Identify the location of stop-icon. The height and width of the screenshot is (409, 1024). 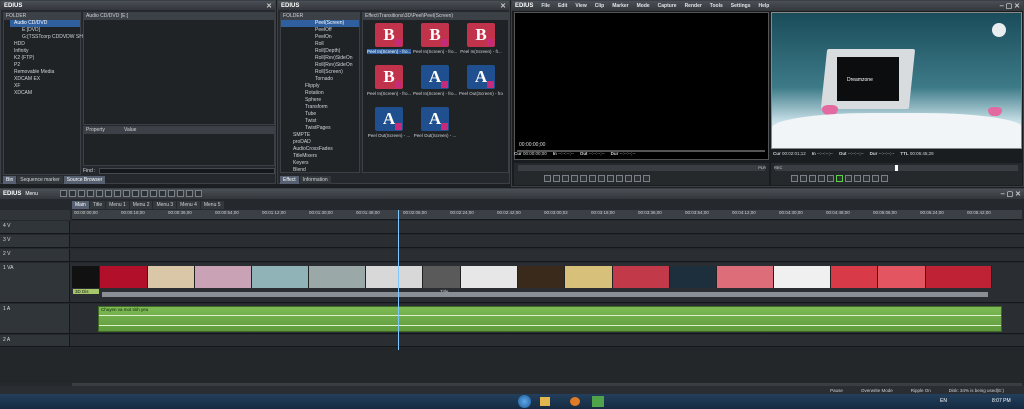
(812, 178).